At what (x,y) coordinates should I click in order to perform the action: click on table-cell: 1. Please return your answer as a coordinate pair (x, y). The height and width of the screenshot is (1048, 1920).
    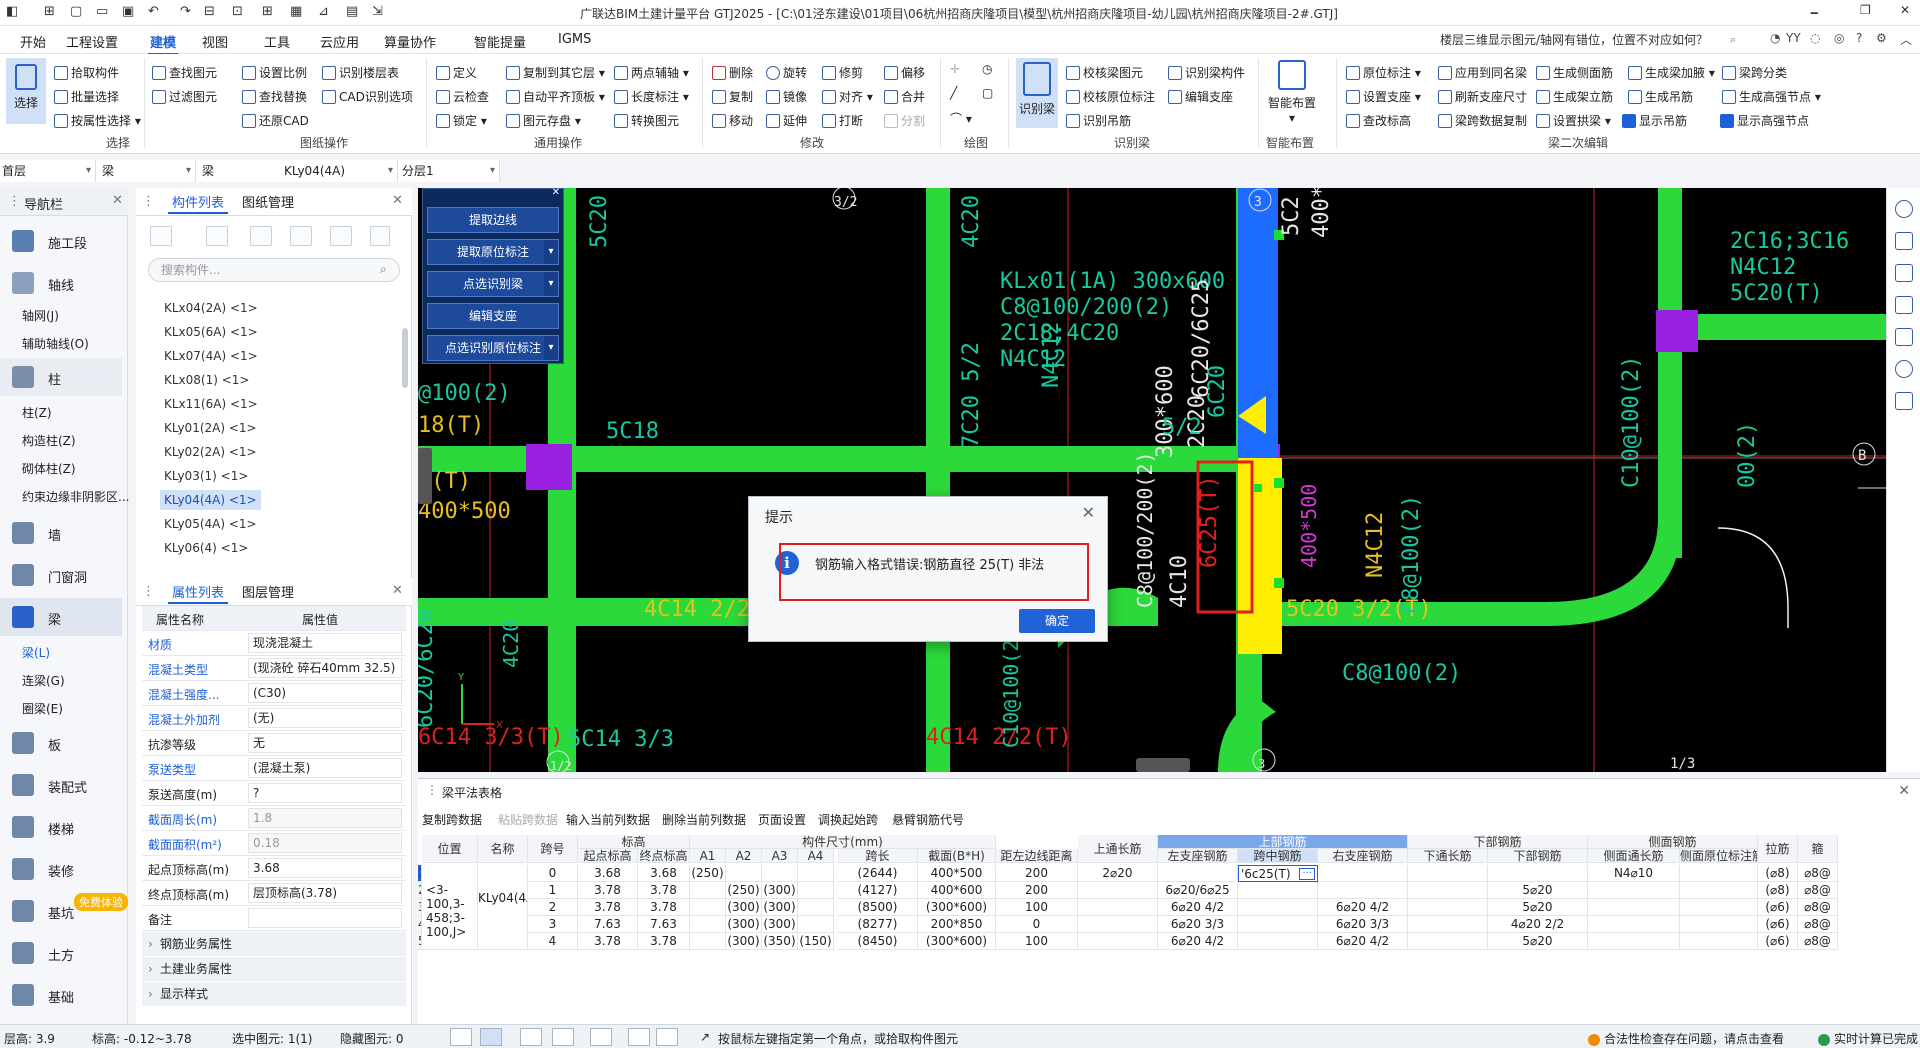
    Looking at the image, I should click on (553, 890).